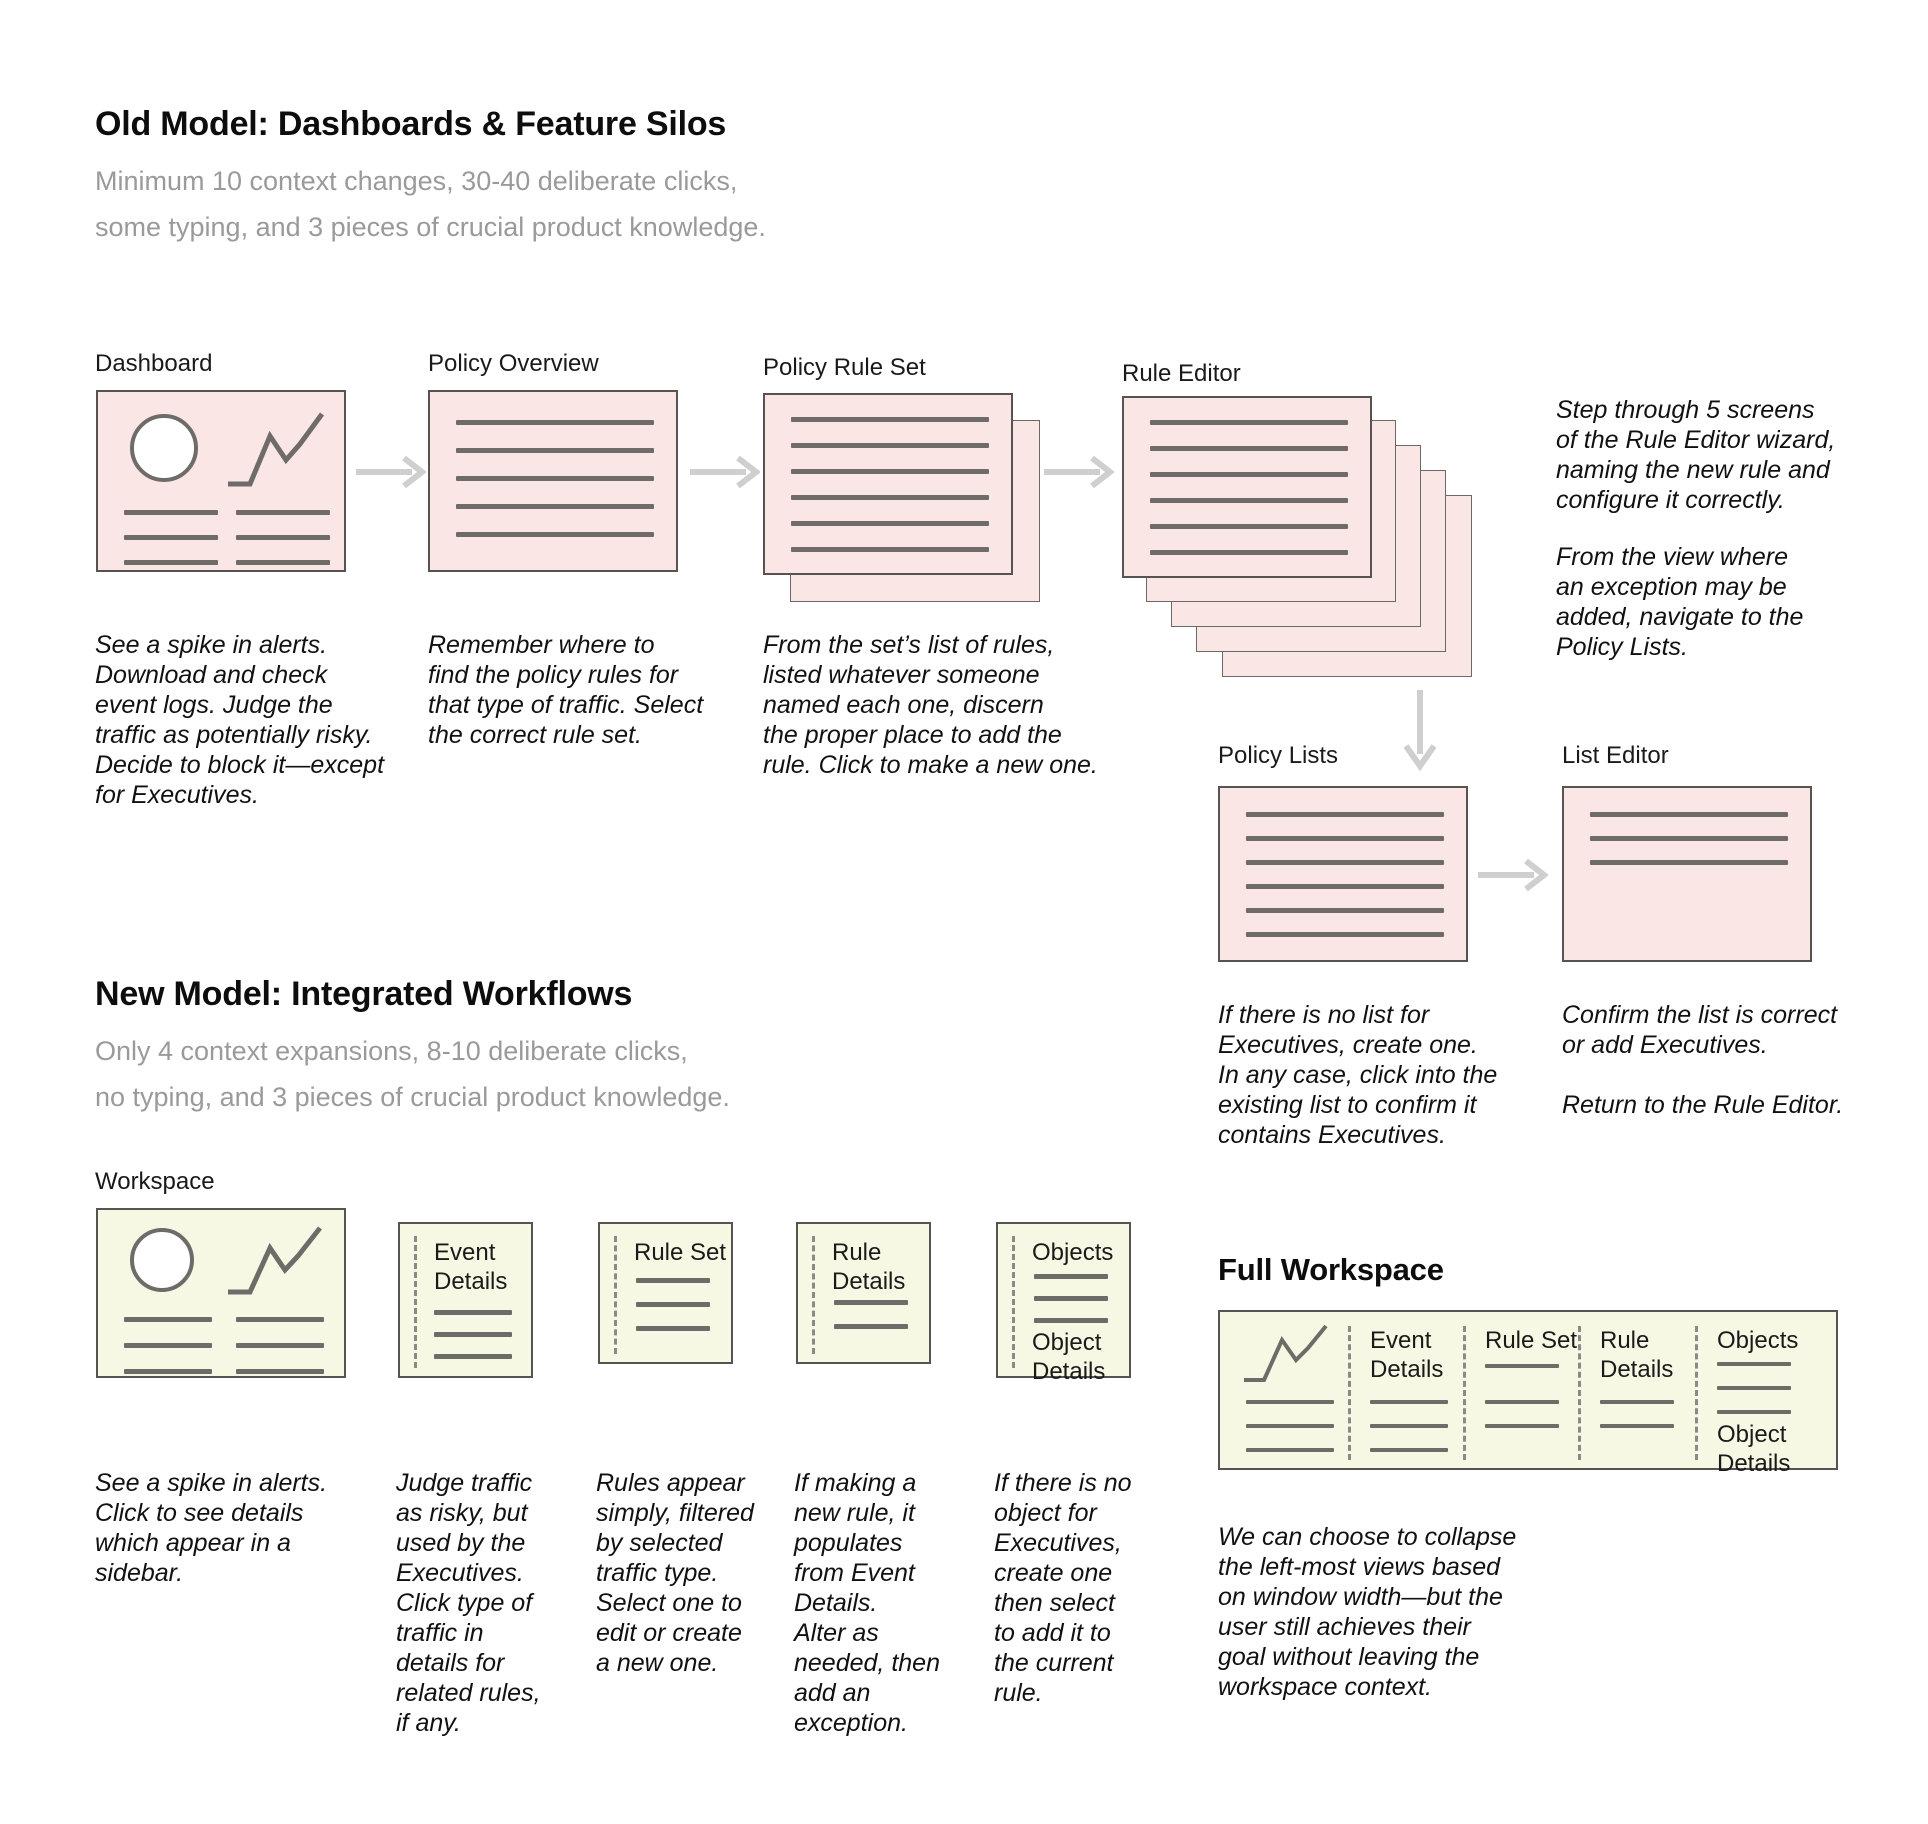 The image size is (1928, 1824). Describe the element at coordinates (1407, 1355) in the screenshot. I see `fw-column-title-event-details: Event Details` at that location.